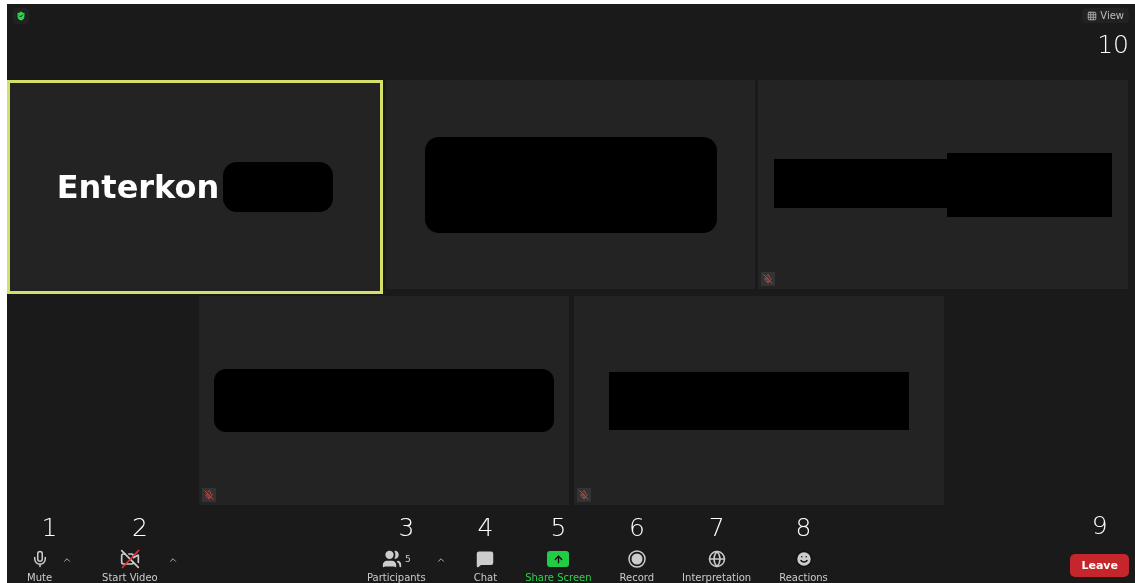 This screenshot has width=1135, height=583. I want to click on interpretation-button: Interpretation, so click(717, 565).